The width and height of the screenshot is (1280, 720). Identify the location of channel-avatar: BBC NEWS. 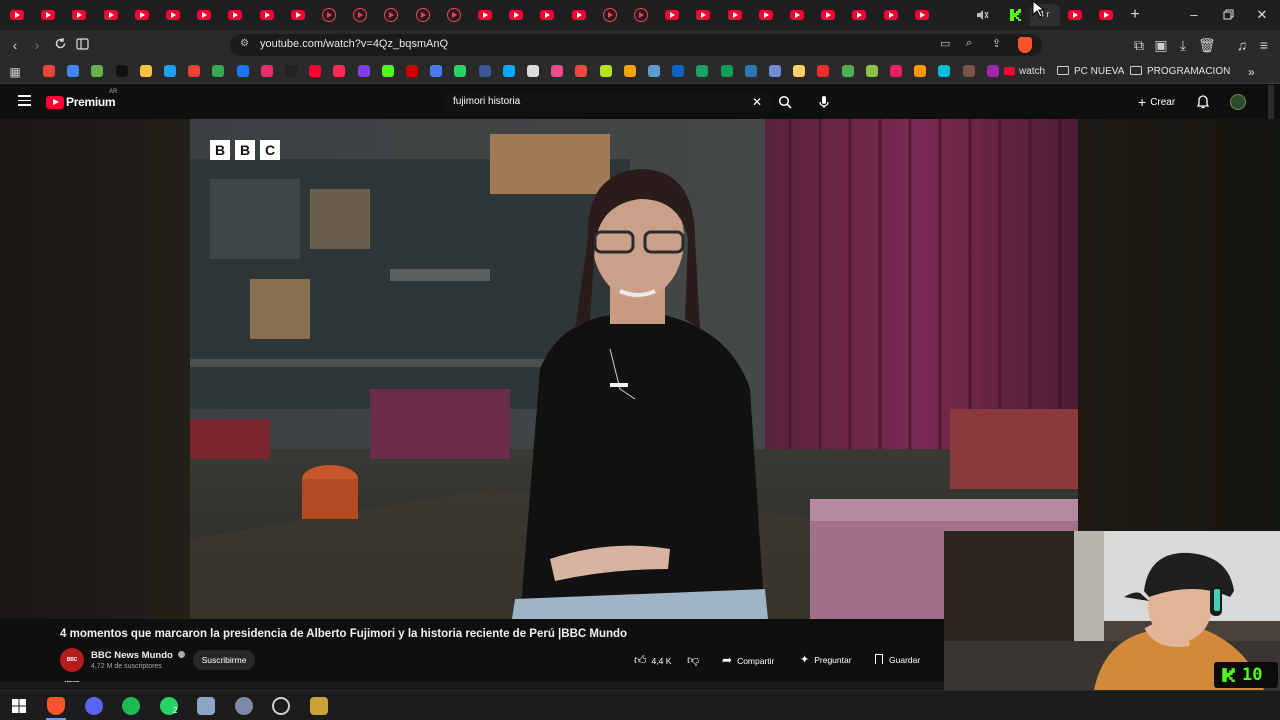
(72, 667).